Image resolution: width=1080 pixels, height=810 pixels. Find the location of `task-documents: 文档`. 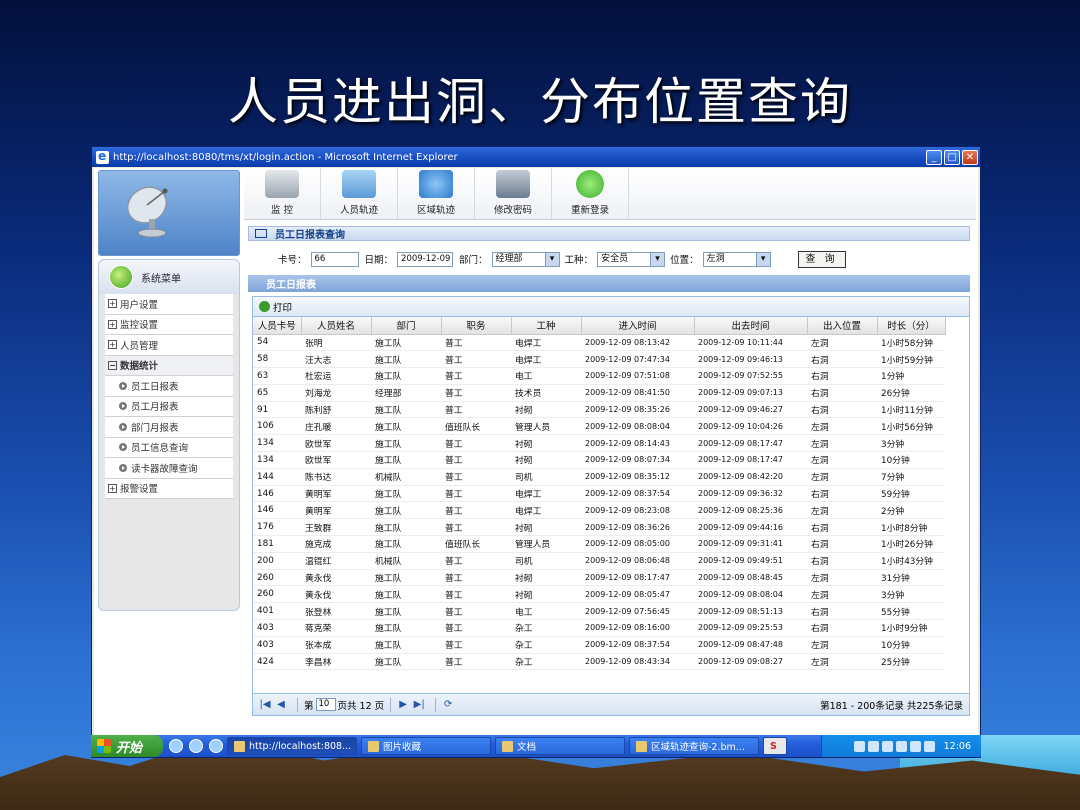

task-documents: 文档 is located at coordinates (560, 746).